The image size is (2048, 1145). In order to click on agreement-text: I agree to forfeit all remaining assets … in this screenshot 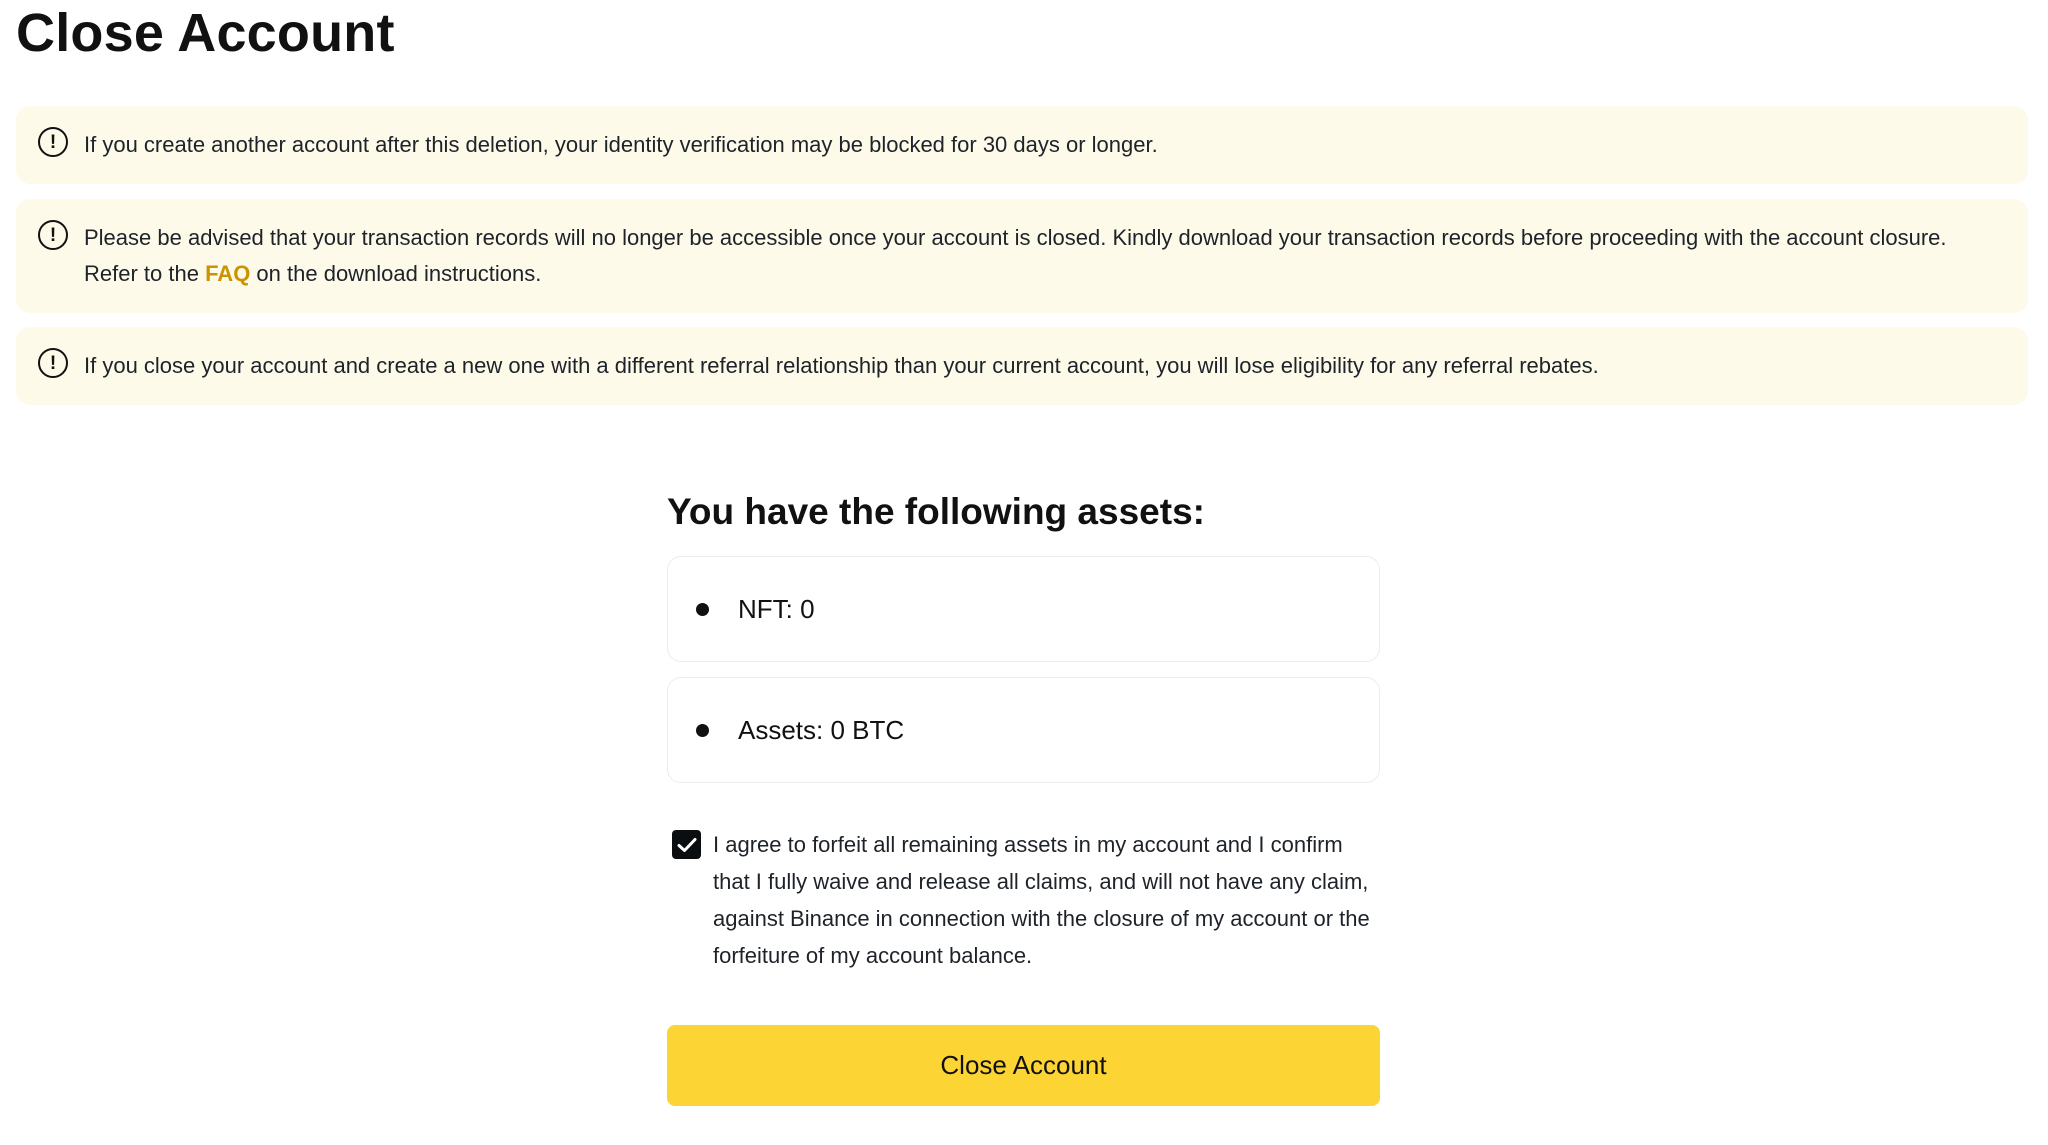, I will do `click(1041, 900)`.